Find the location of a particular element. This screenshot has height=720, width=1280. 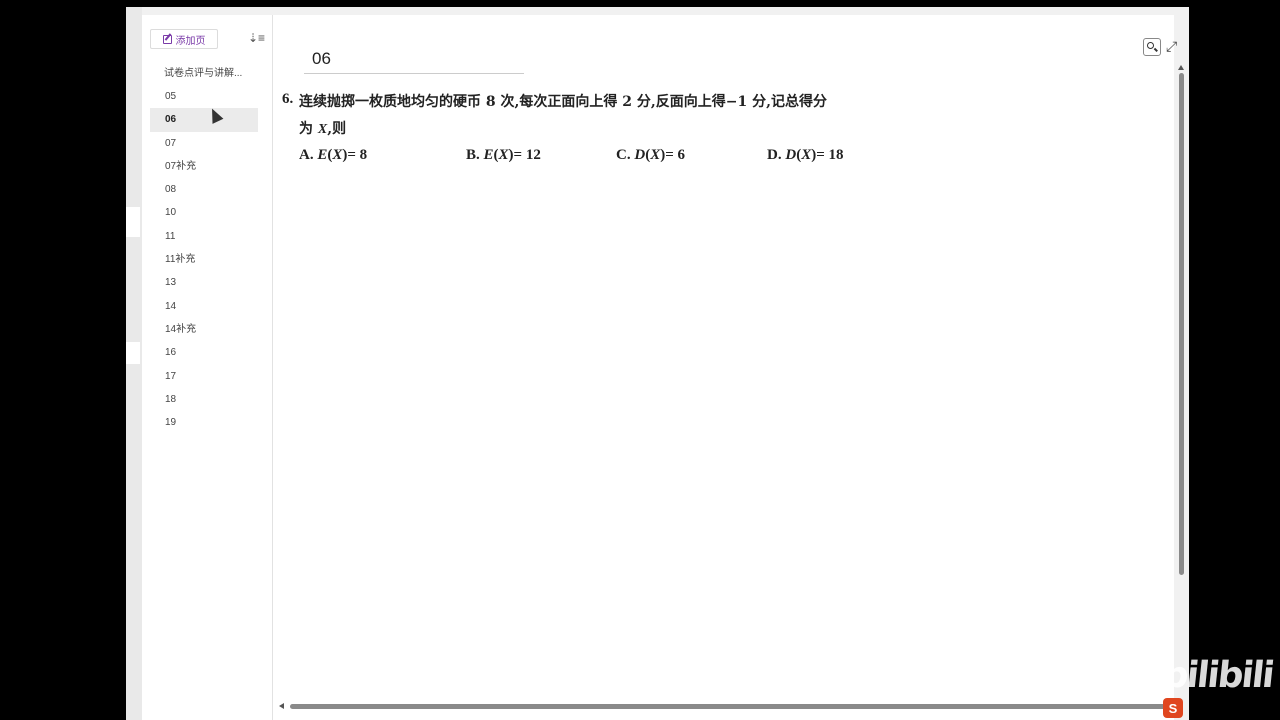

expand-icon: ⤢ is located at coordinates (1171, 46).